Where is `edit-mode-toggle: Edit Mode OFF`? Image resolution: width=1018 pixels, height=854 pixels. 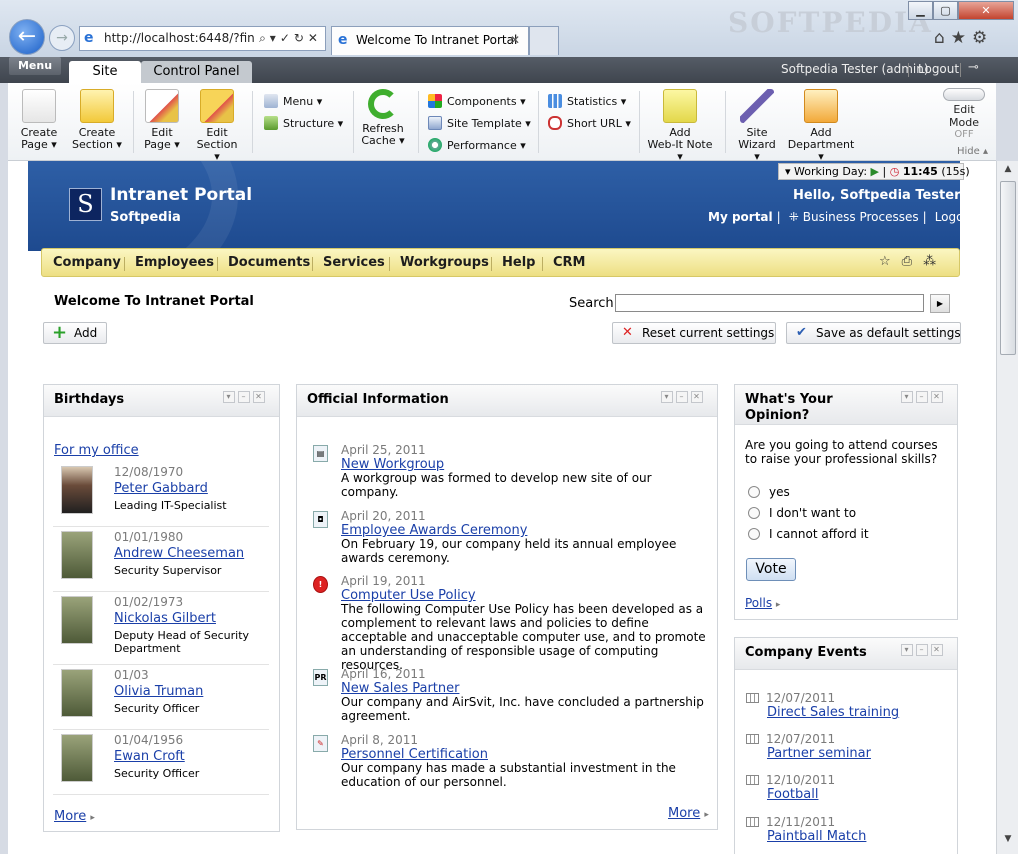 edit-mode-toggle: Edit Mode OFF is located at coordinates (964, 114).